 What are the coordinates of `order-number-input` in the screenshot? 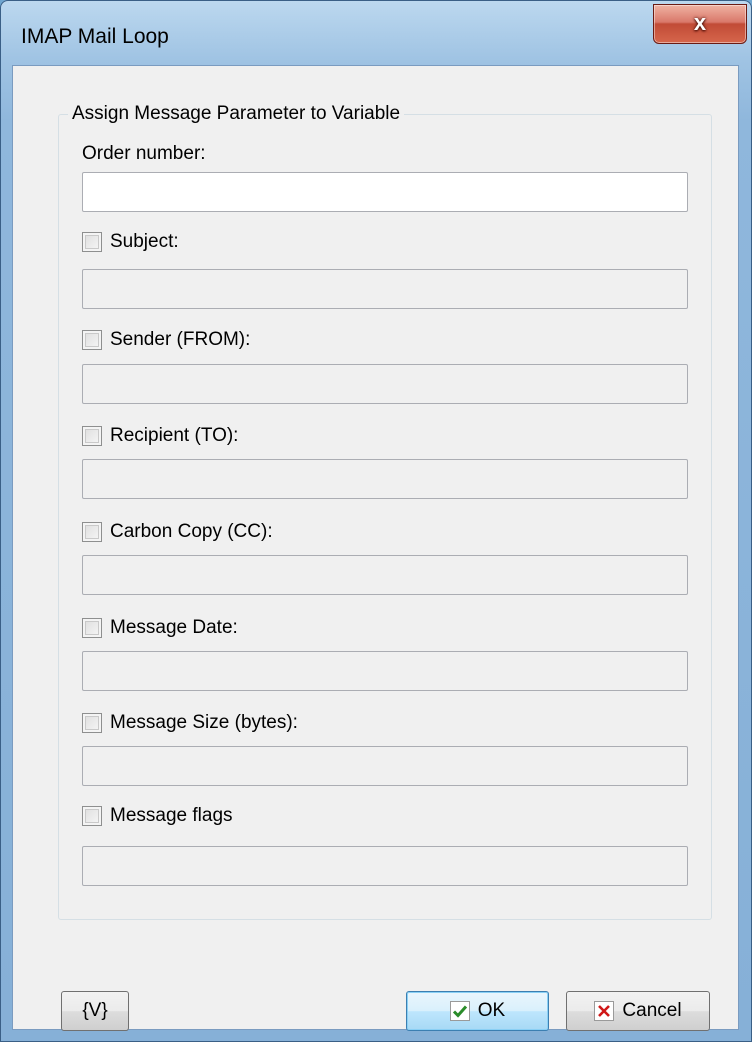 It's located at (385, 192).